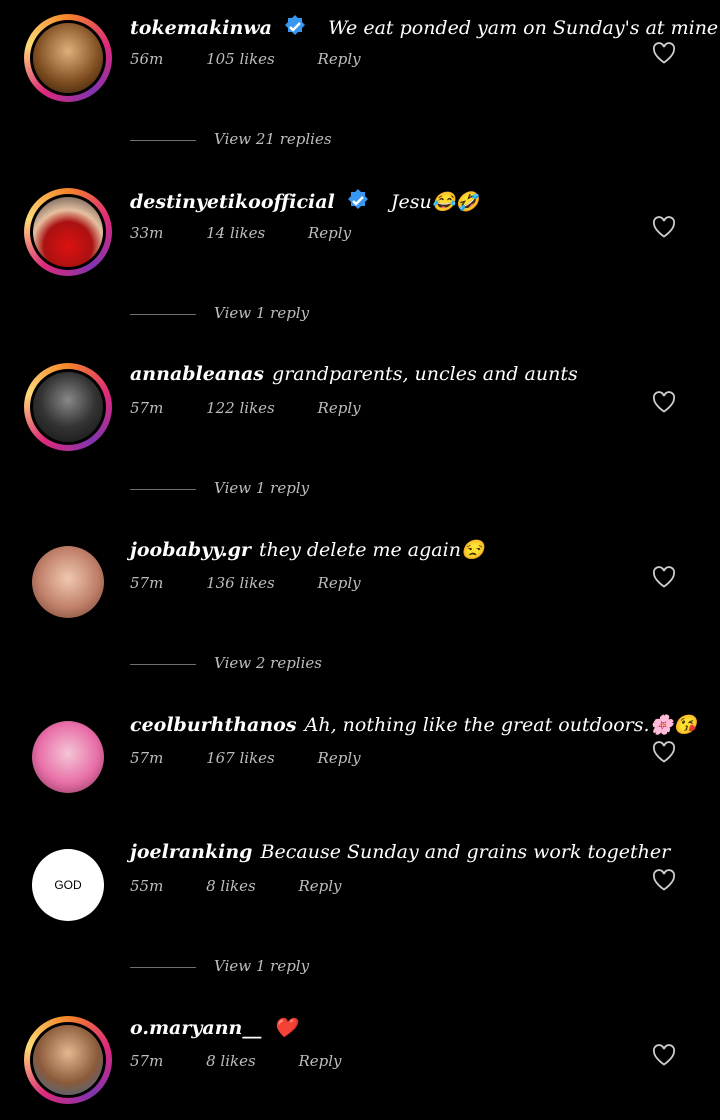  I want to click on username: o.maryann__, so click(195, 1028).